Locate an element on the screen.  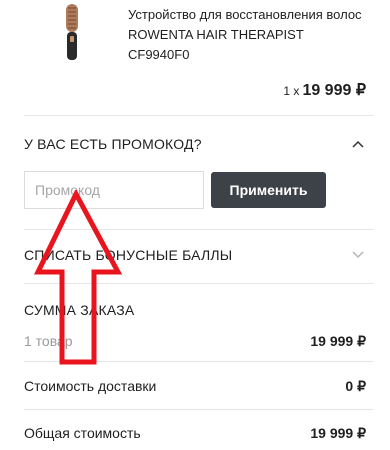
item-price: 19 999 ₽ is located at coordinates (334, 90).